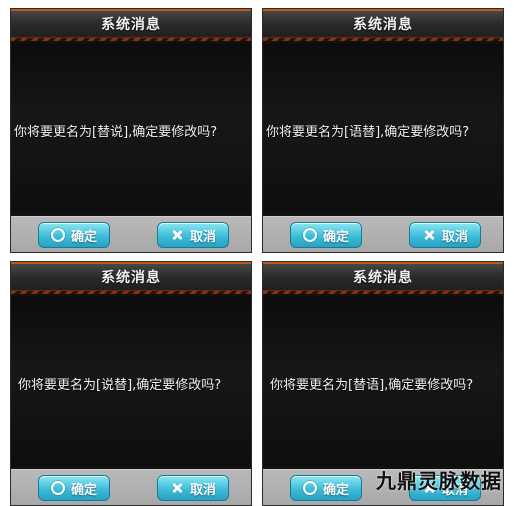 This screenshot has width=514, height=506. Describe the element at coordinates (368, 132) in the screenshot. I see `dialog-message: 你将要更名为[语替],确定要修改吗?` at that location.